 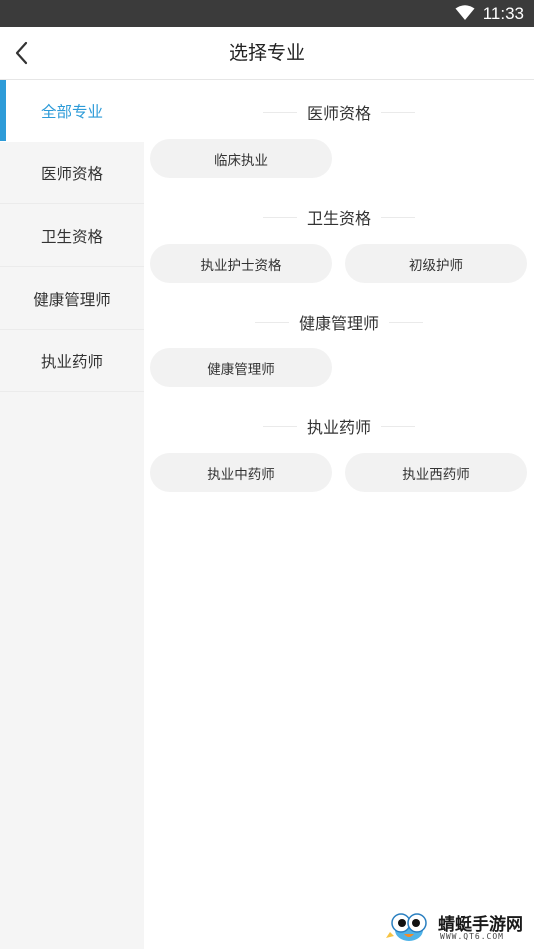 I want to click on section-title-text: 健康管理师, so click(x=338, y=323).